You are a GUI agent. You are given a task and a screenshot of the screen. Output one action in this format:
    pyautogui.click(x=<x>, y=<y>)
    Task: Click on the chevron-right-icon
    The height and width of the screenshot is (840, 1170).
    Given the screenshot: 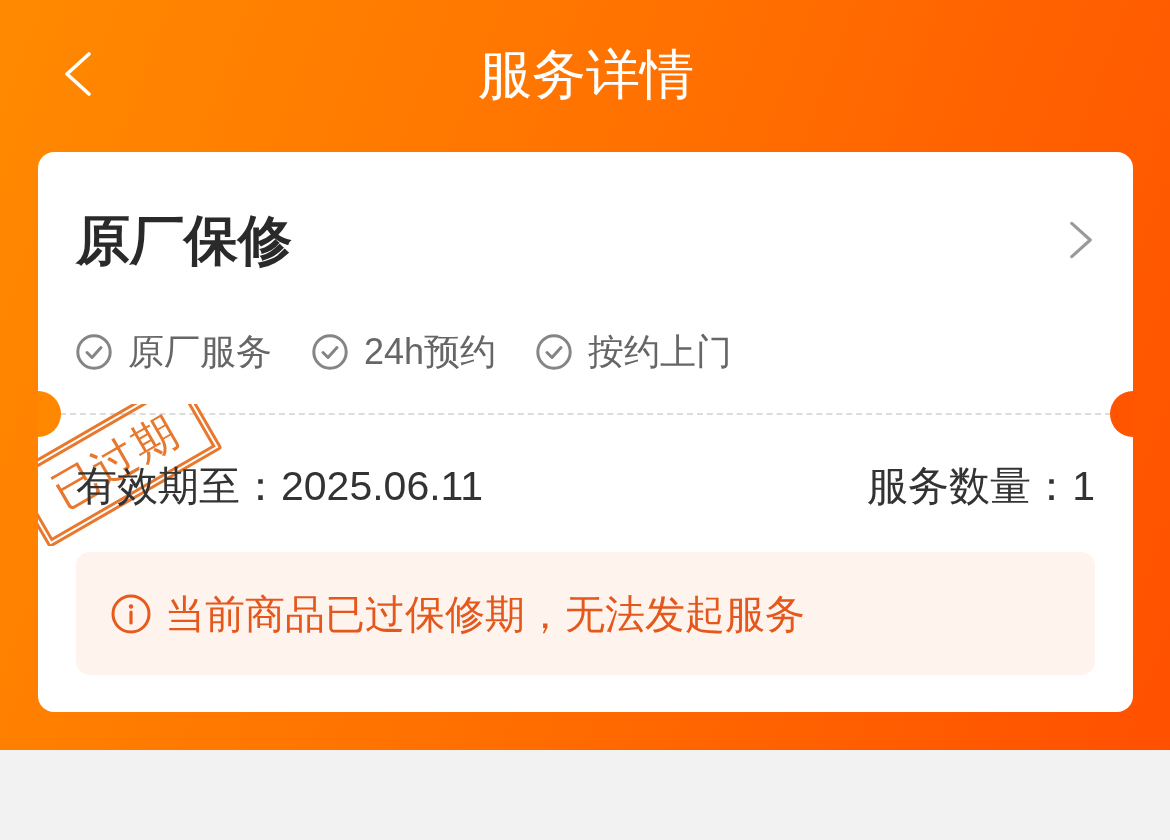 What is the action you would take?
    pyautogui.click(x=1081, y=240)
    